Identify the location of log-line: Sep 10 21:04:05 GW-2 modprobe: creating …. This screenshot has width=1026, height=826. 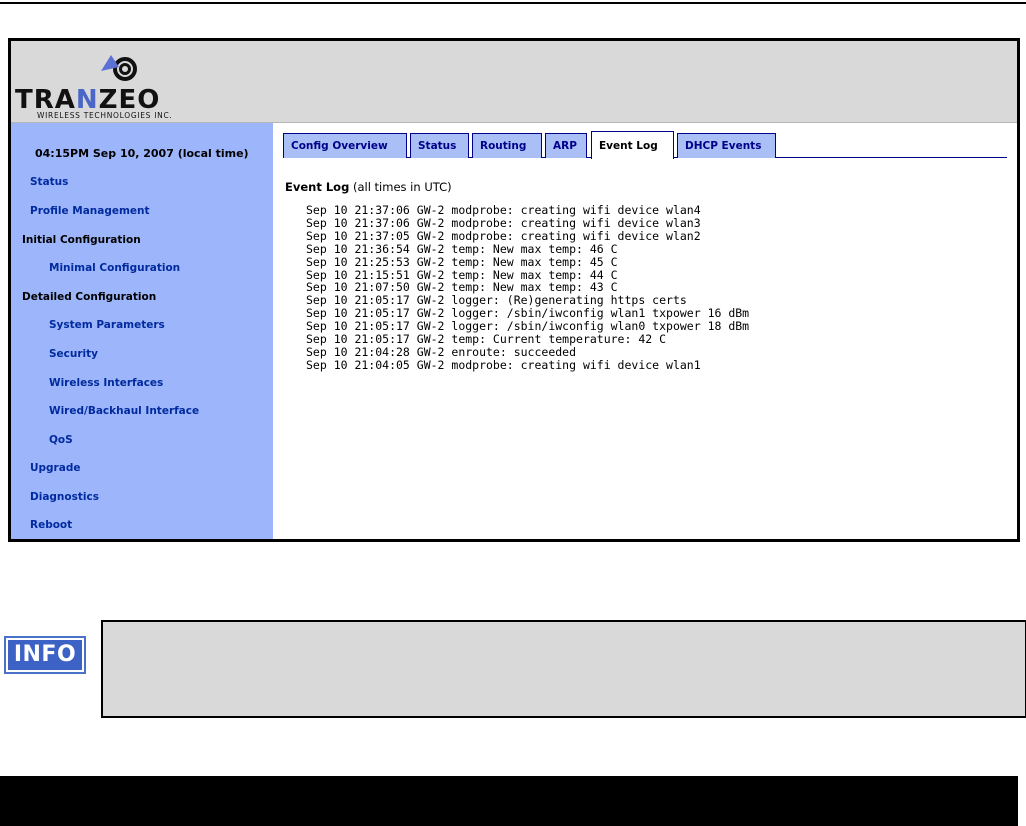
(503, 364).